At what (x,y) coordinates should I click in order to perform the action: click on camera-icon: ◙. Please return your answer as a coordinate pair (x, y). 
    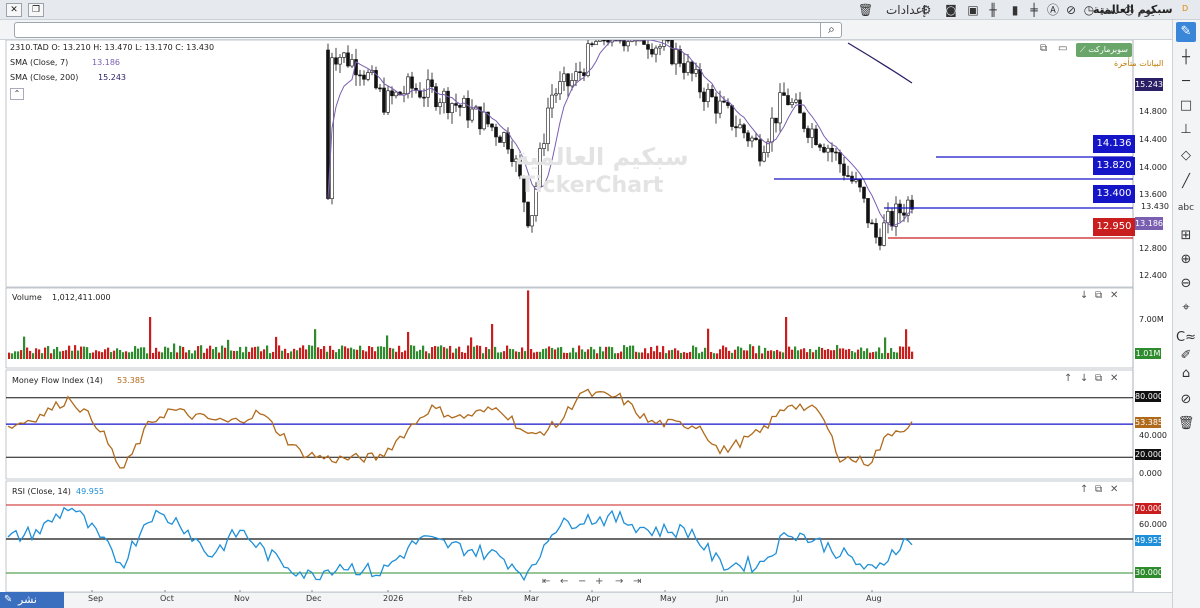
    Looking at the image, I should click on (951, 10).